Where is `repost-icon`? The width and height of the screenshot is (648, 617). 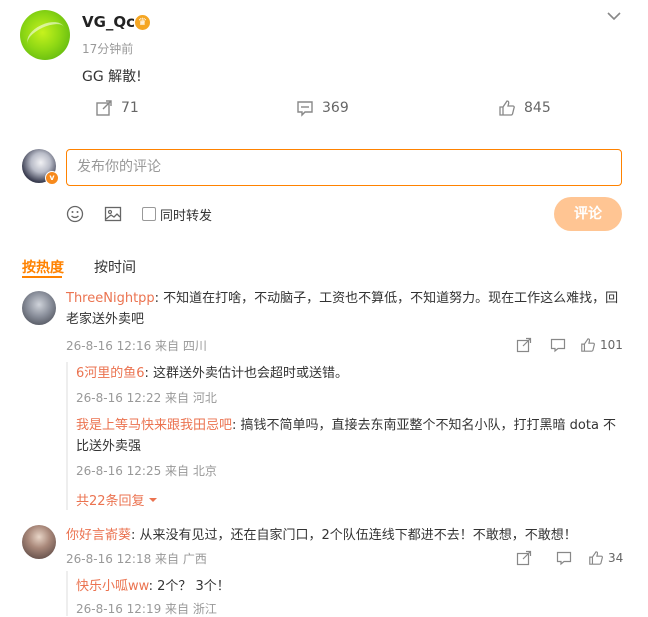
repost-icon is located at coordinates (104, 108).